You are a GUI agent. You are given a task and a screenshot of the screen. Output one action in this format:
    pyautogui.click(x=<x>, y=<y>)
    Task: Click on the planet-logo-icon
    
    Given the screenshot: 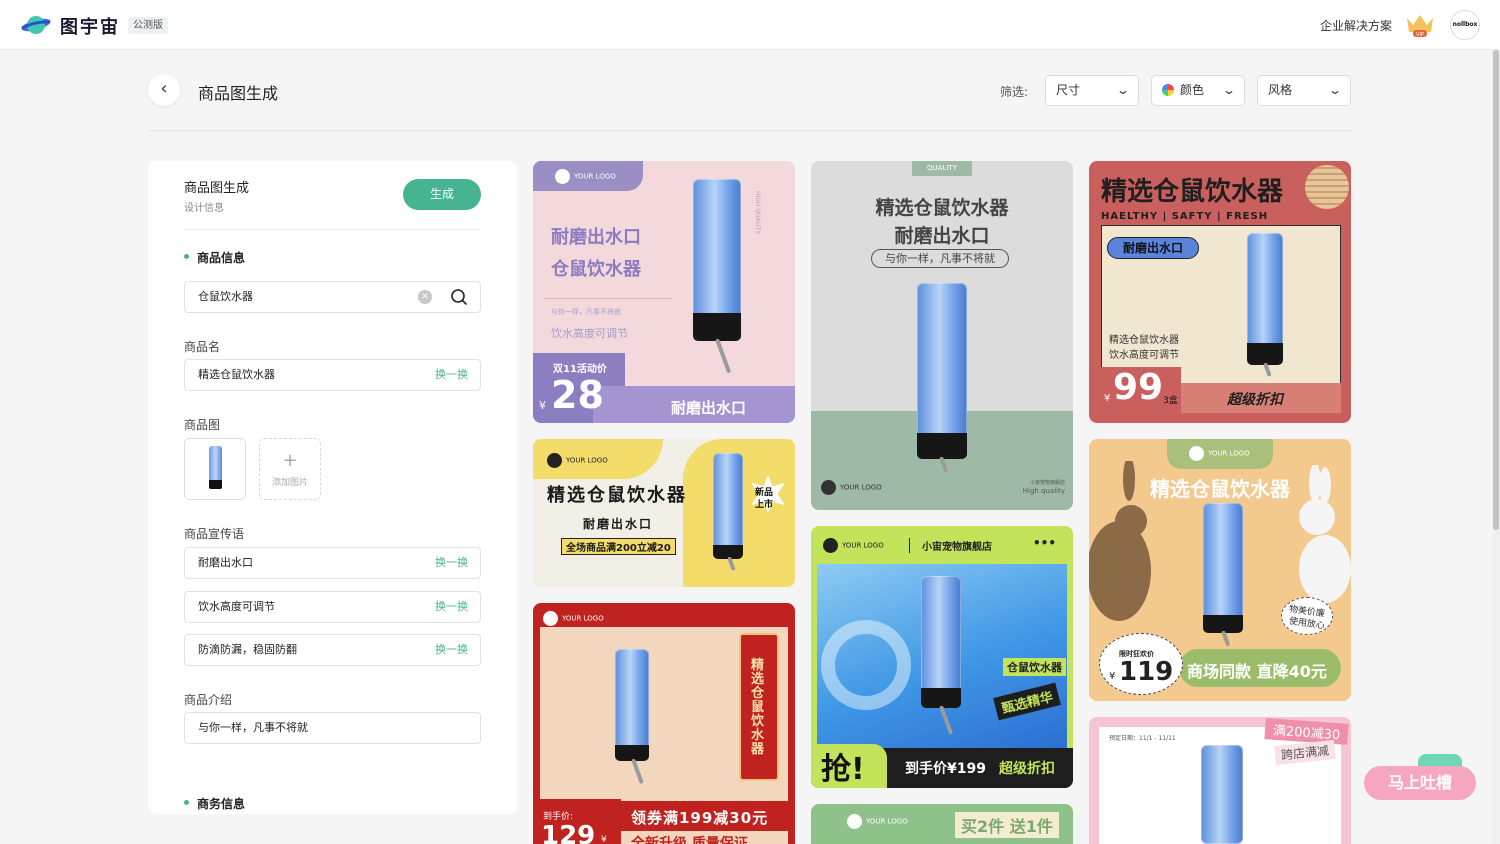 What is the action you would take?
    pyautogui.click(x=36, y=25)
    